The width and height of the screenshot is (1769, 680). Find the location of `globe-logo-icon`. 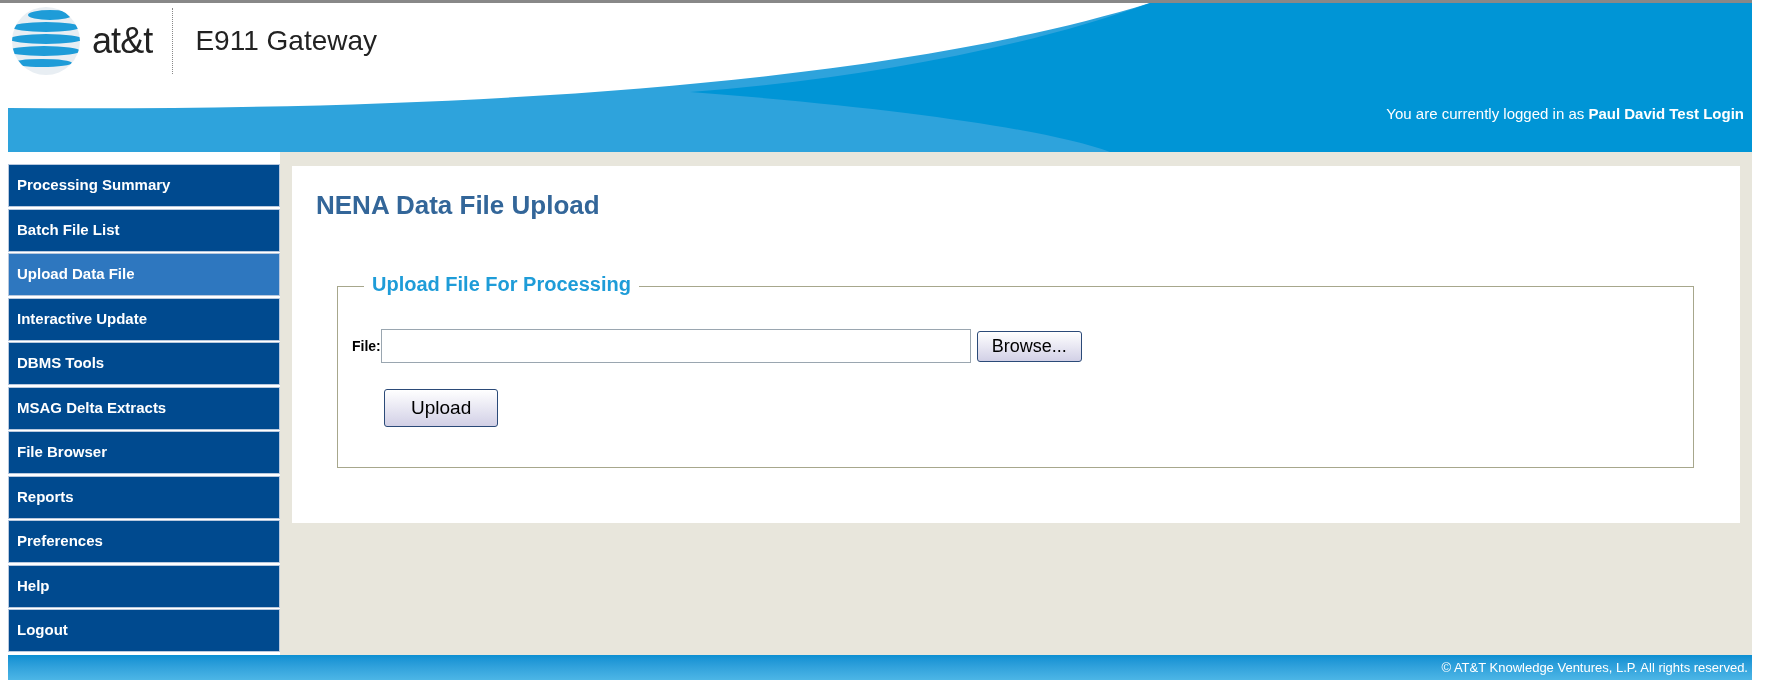

globe-logo-icon is located at coordinates (46, 41).